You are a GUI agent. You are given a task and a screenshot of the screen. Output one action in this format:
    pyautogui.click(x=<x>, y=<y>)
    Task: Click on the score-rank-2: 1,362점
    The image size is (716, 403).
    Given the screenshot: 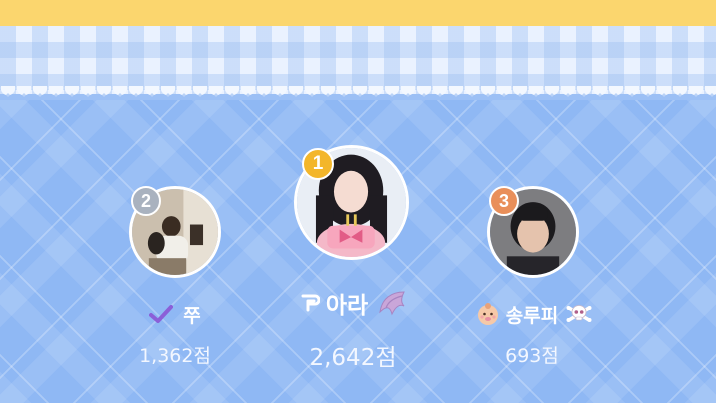 What is the action you would take?
    pyautogui.click(x=175, y=356)
    